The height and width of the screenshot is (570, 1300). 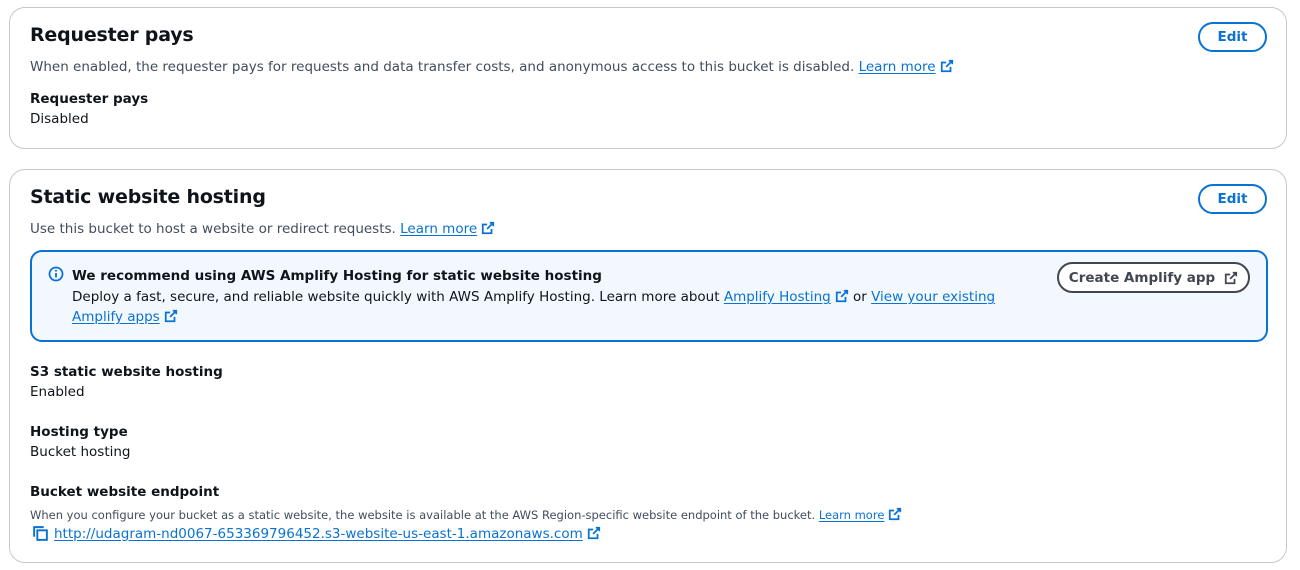 What do you see at coordinates (89, 99) in the screenshot?
I see `requester-pays-field-label: Requester pays` at bounding box center [89, 99].